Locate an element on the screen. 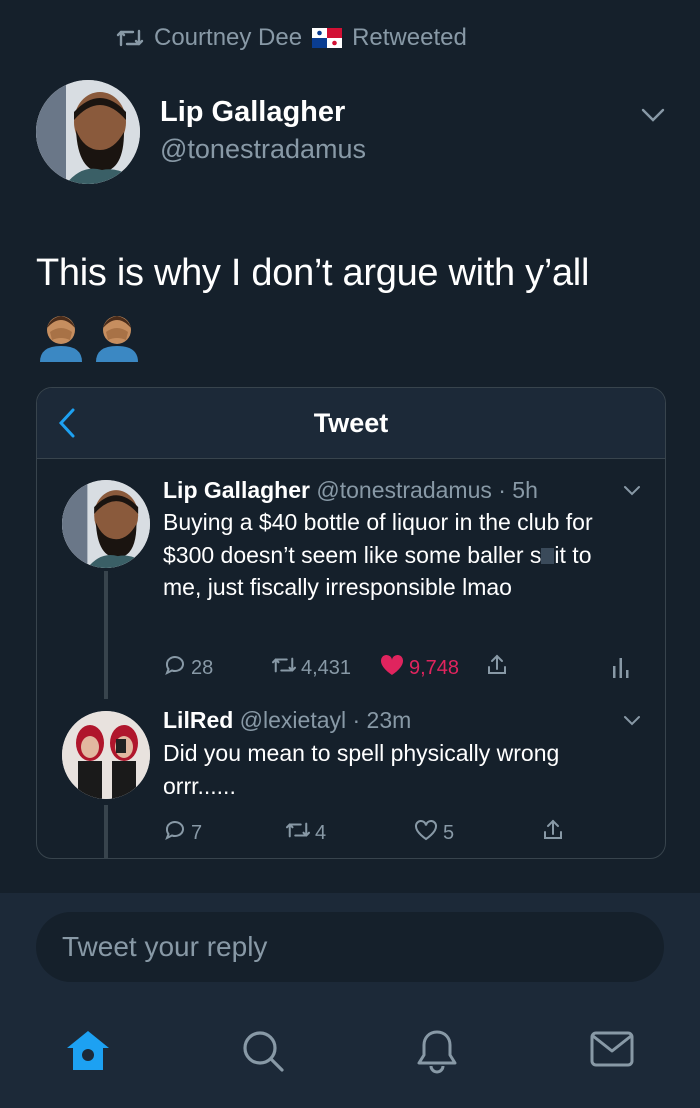 This screenshot has height=1108, width=700. retweeted-label: Retweeted is located at coordinates (409, 37).